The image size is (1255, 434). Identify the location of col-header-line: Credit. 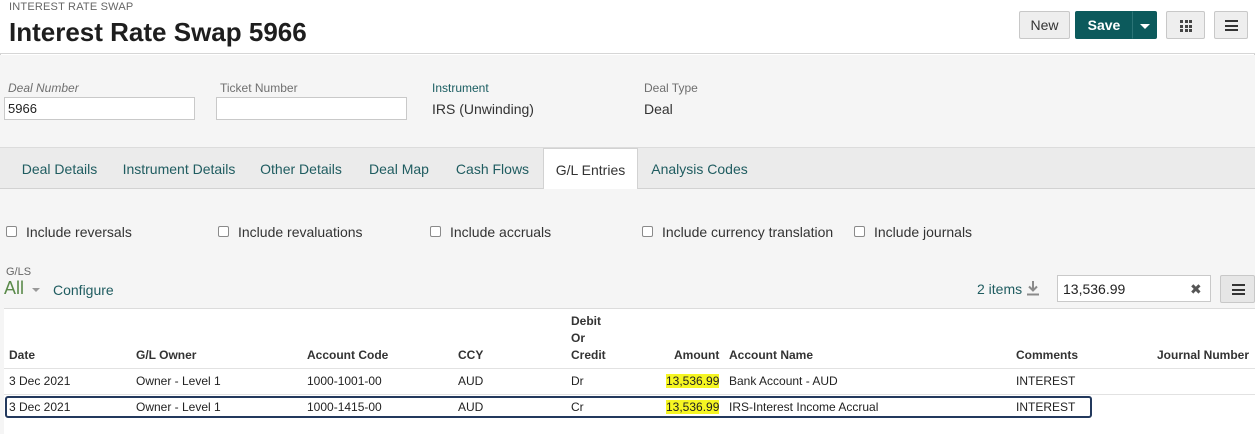
(588, 355).